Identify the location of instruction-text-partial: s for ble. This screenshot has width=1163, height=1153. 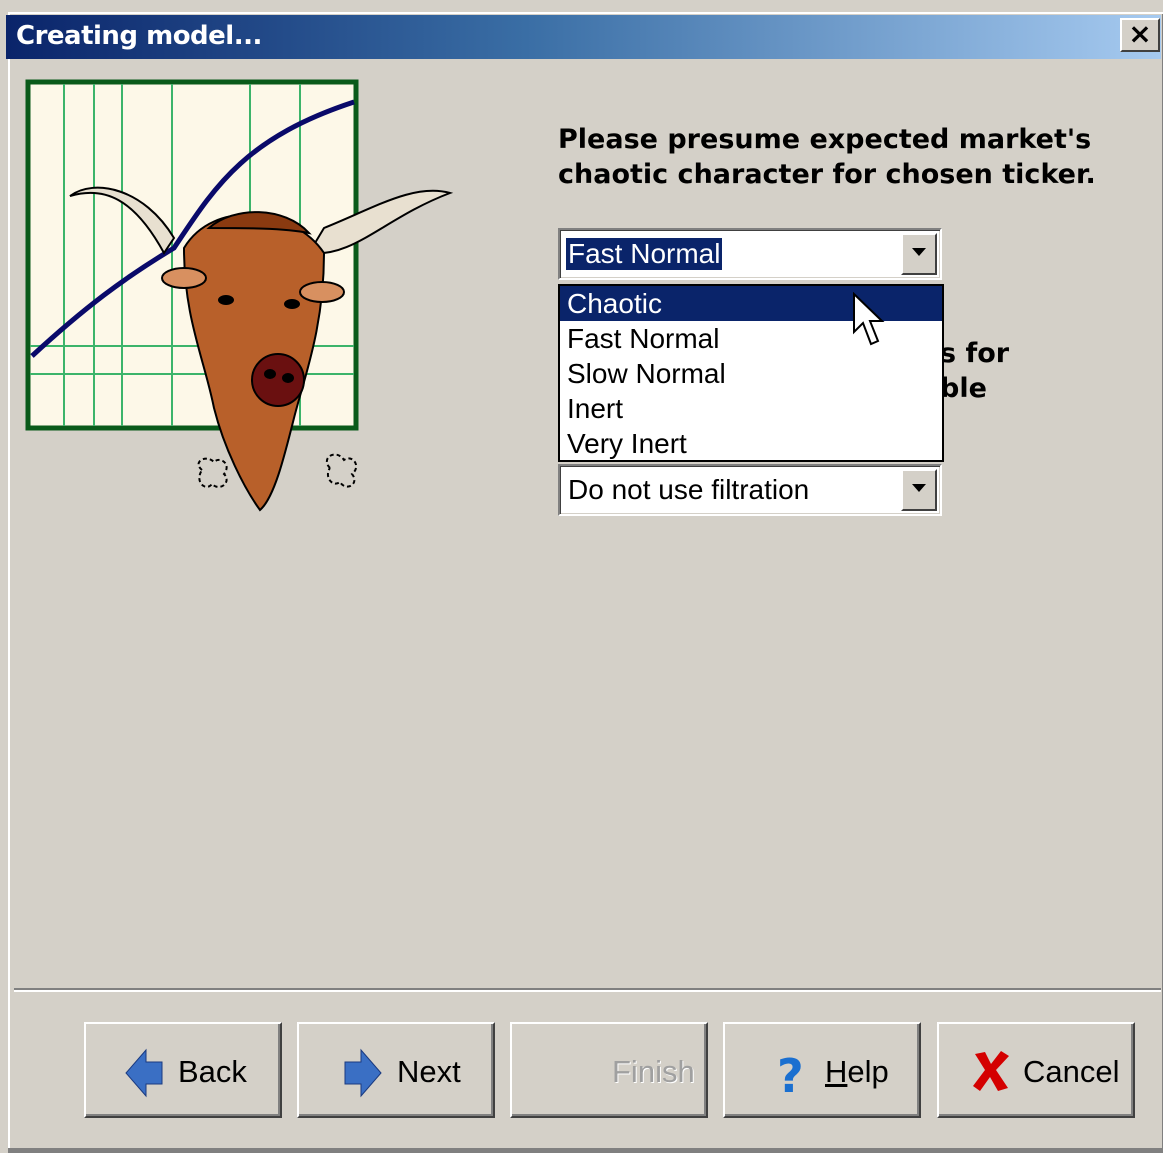
(1000, 371).